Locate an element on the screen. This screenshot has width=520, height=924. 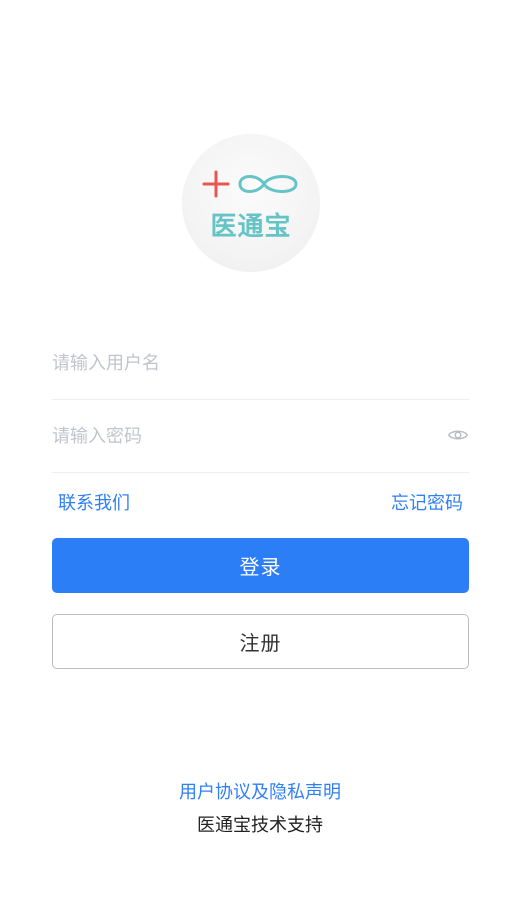
forgot-password-link: 忘记密码 is located at coordinates (427, 502).